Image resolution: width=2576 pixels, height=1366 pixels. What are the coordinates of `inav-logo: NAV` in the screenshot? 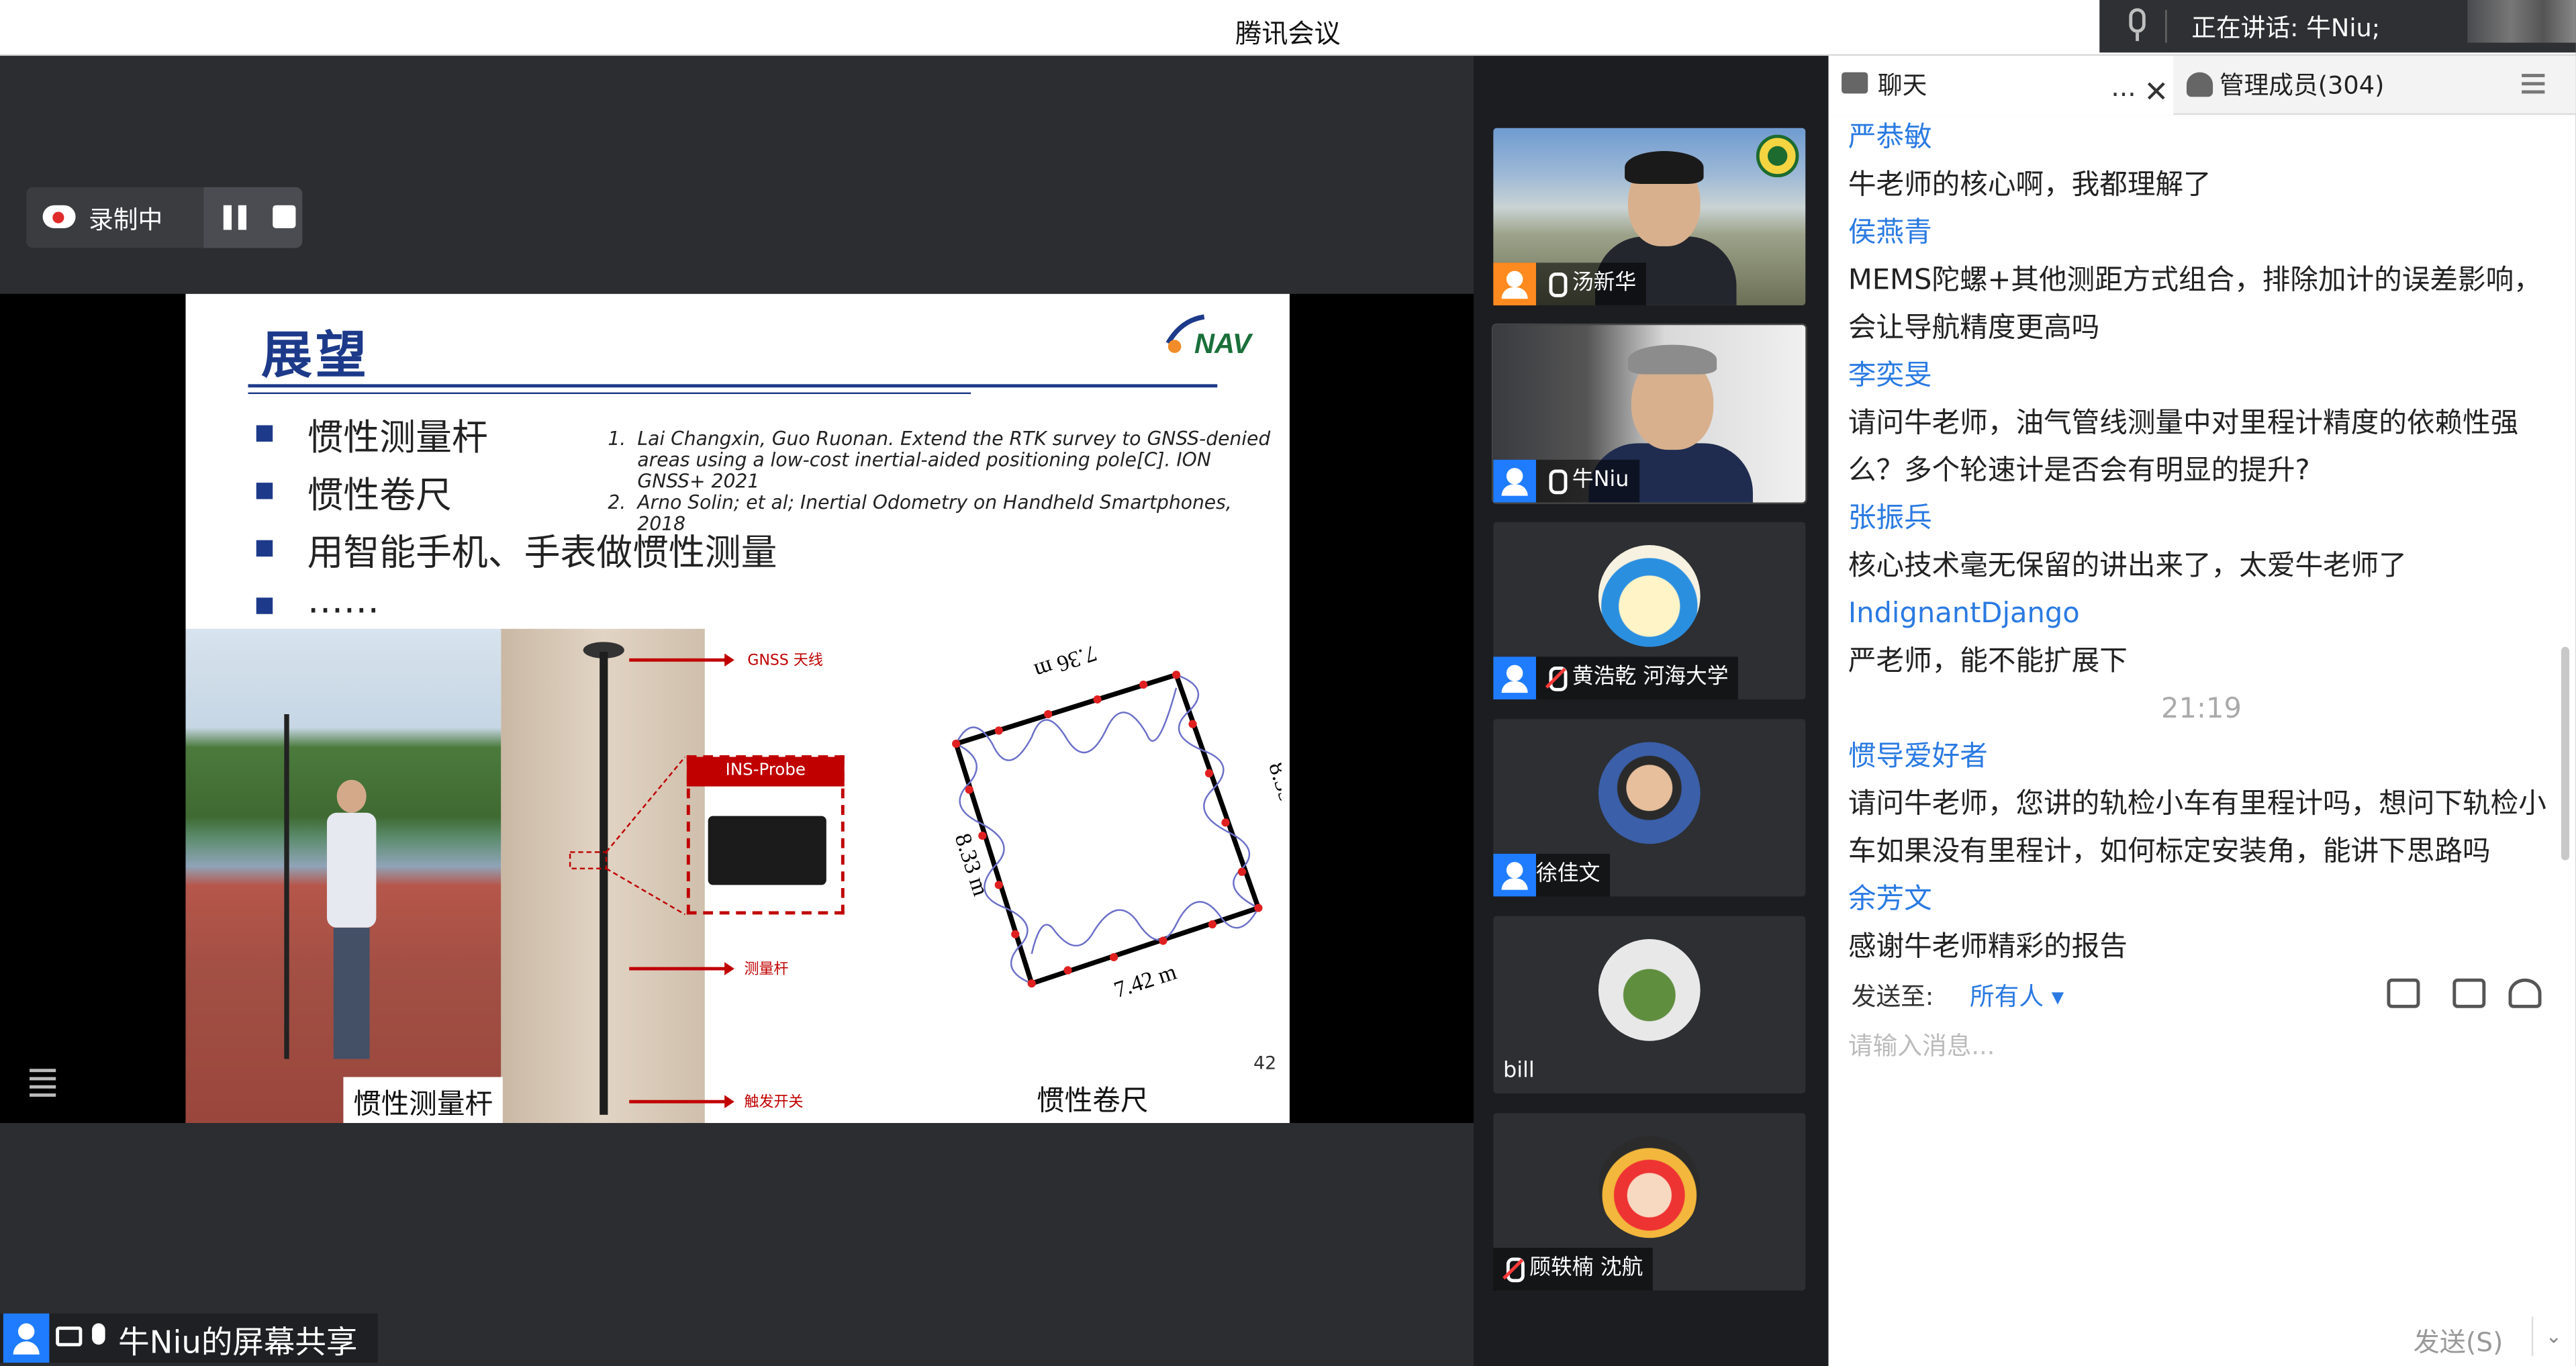 It's located at (1209, 336).